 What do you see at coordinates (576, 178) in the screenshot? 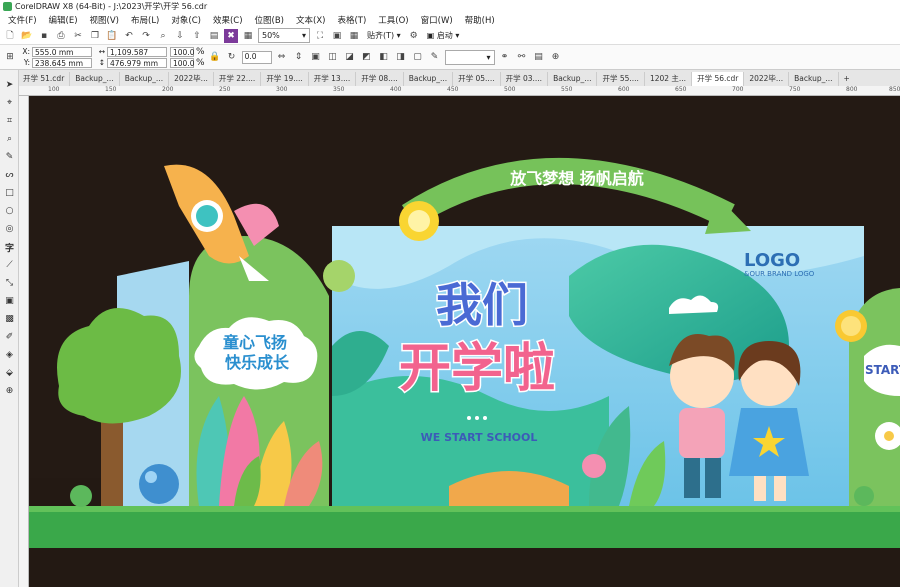
I see `arch-text: 放飞梦想 扬帆启航` at bounding box center [576, 178].